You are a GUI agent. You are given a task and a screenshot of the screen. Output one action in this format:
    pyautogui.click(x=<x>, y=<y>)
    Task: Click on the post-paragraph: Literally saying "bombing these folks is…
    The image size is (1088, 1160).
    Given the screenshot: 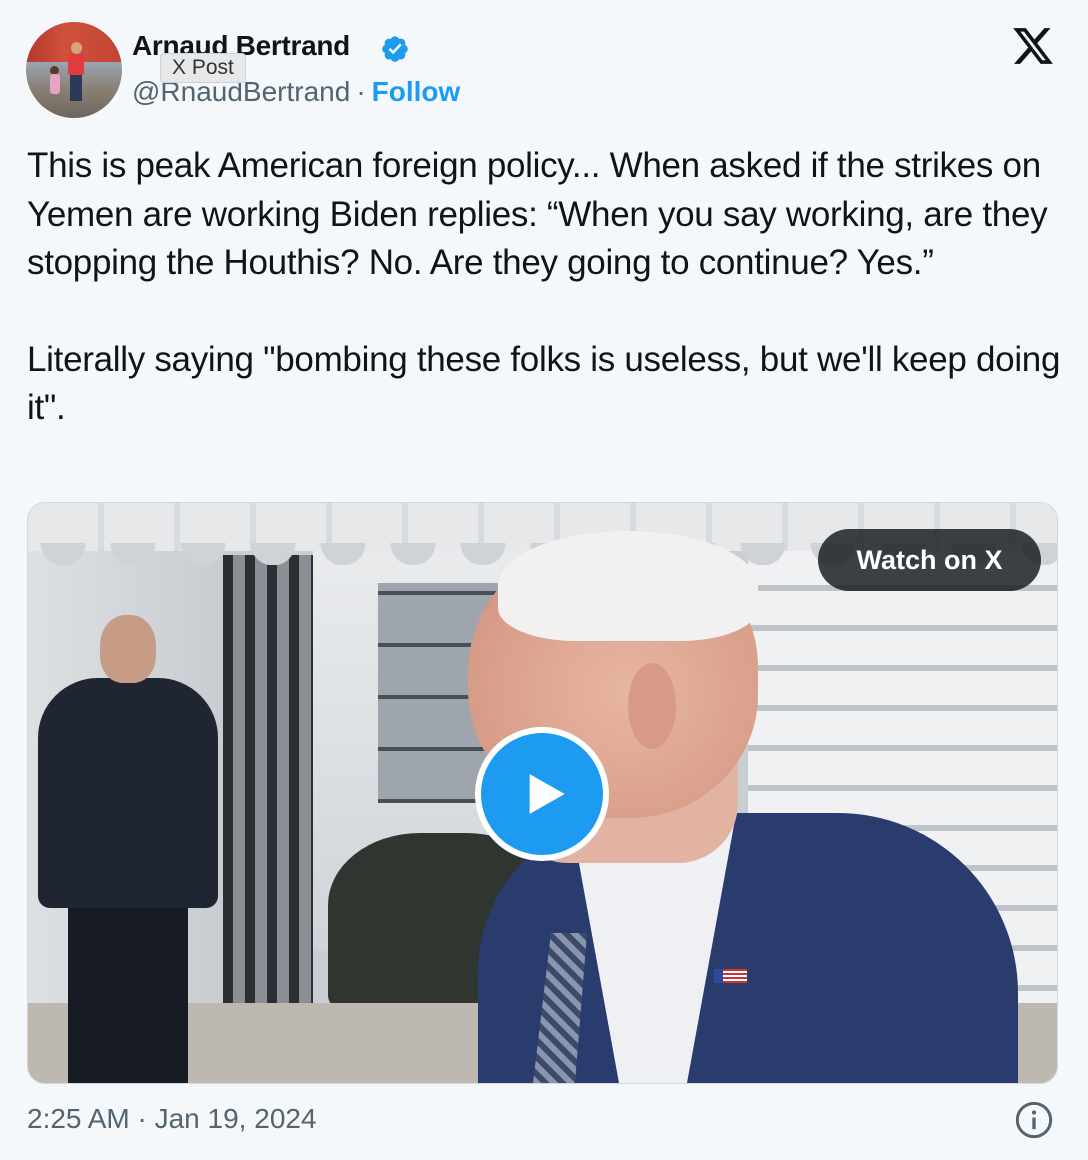 What is the action you would take?
    pyautogui.click(x=544, y=383)
    